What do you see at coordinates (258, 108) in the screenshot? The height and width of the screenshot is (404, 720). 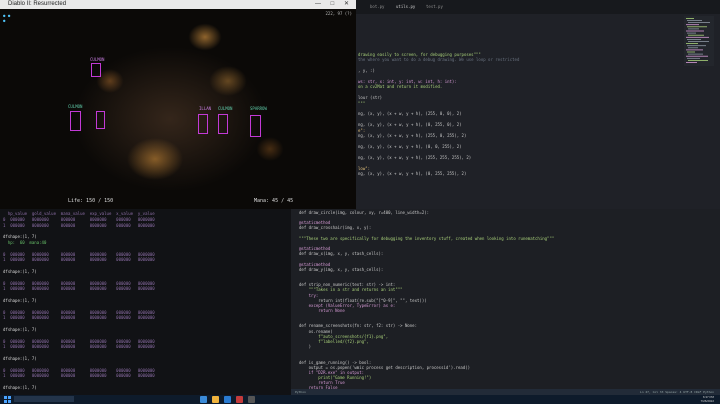 I see `monster-label: SPARROW` at bounding box center [258, 108].